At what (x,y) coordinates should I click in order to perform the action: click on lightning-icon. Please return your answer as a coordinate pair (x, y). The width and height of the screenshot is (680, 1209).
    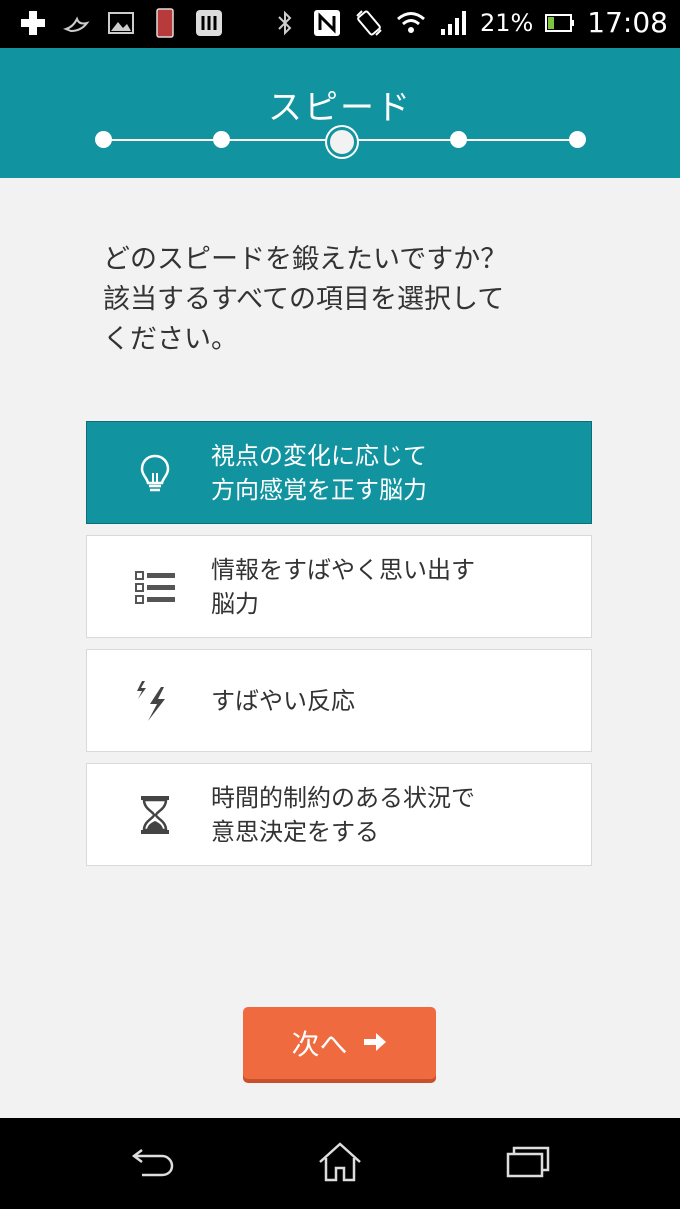
    Looking at the image, I should click on (155, 701).